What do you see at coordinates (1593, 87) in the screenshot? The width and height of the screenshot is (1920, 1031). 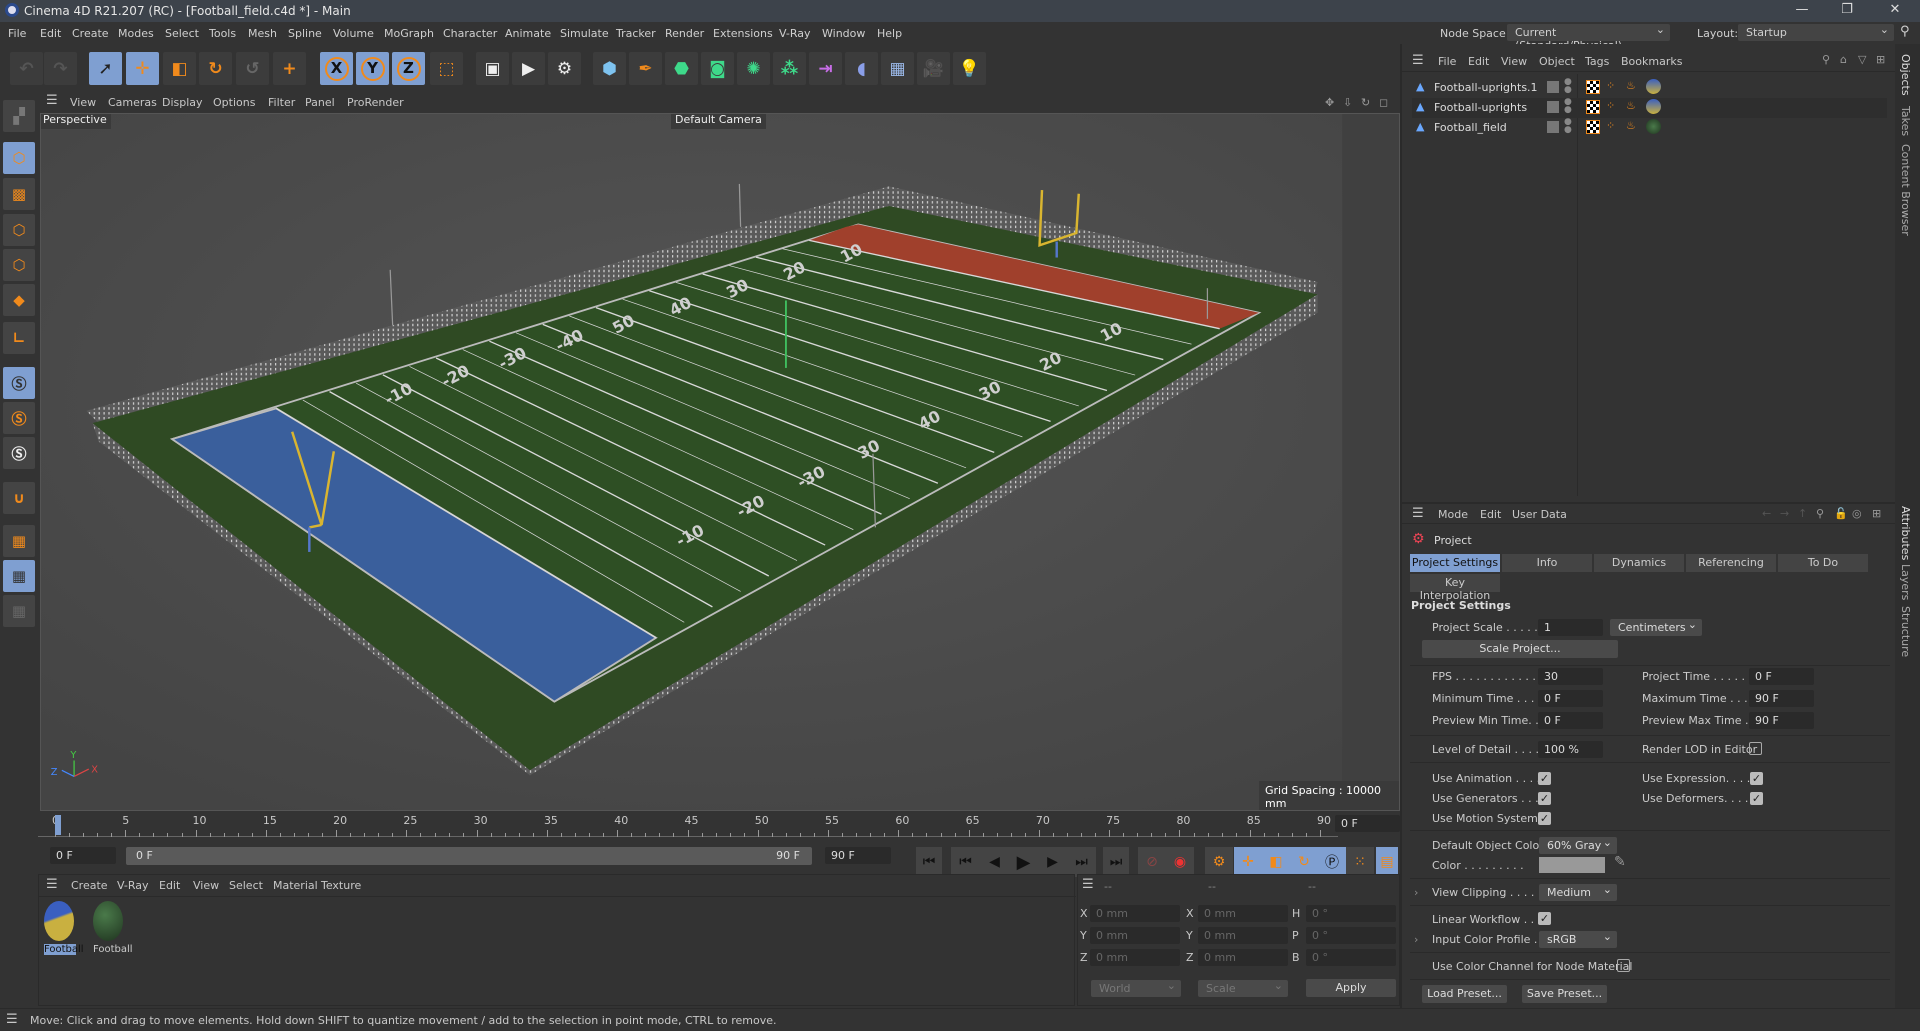 I see `texture-tag-icon` at bounding box center [1593, 87].